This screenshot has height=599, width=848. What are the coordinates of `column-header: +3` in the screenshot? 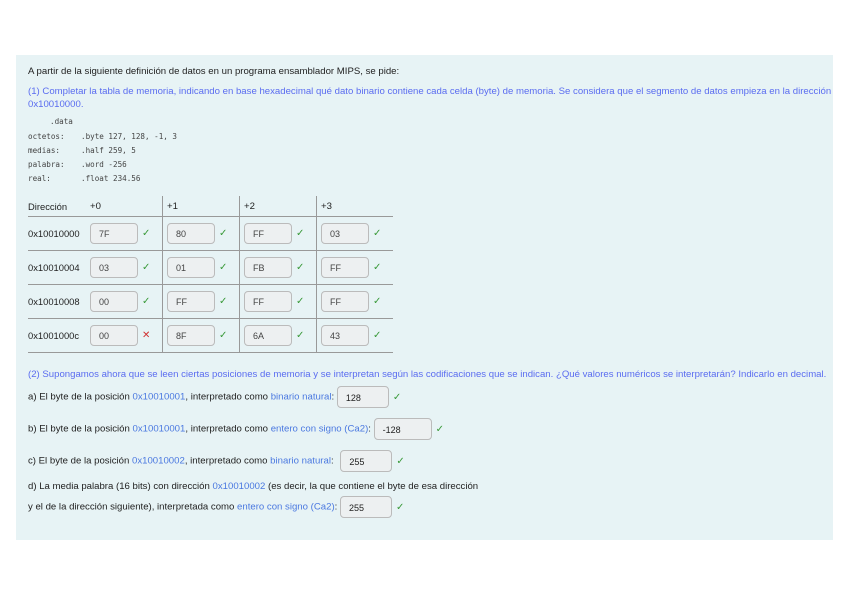 It's located at (354, 206).